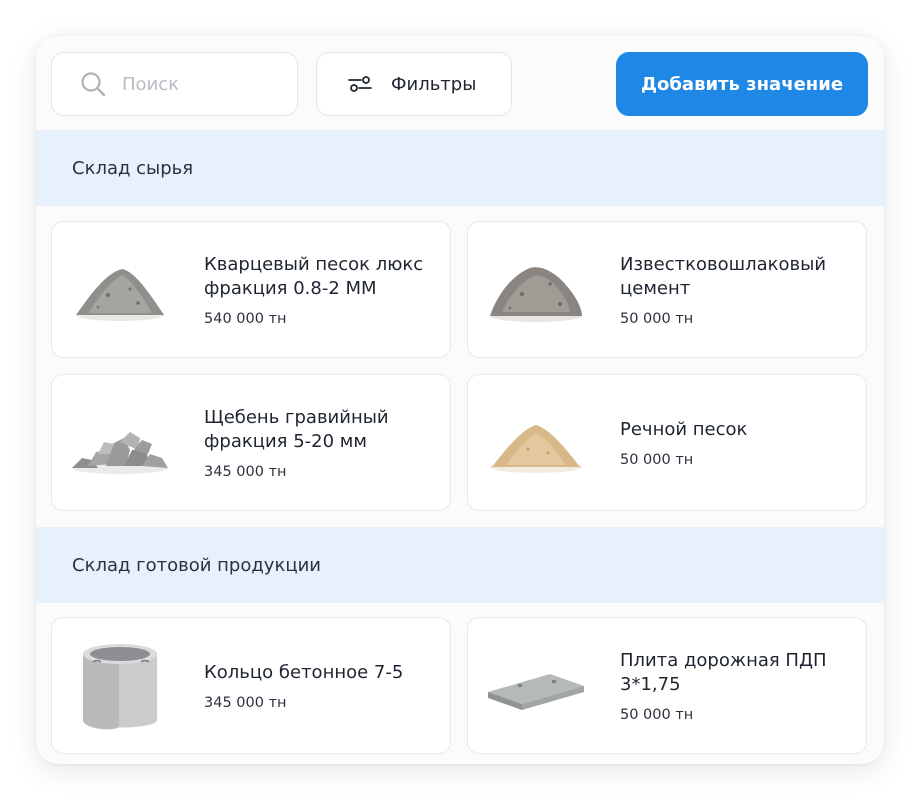 Image resolution: width=919 pixels, height=800 pixels. I want to click on add-value-button: Добавить значение, so click(742, 84).